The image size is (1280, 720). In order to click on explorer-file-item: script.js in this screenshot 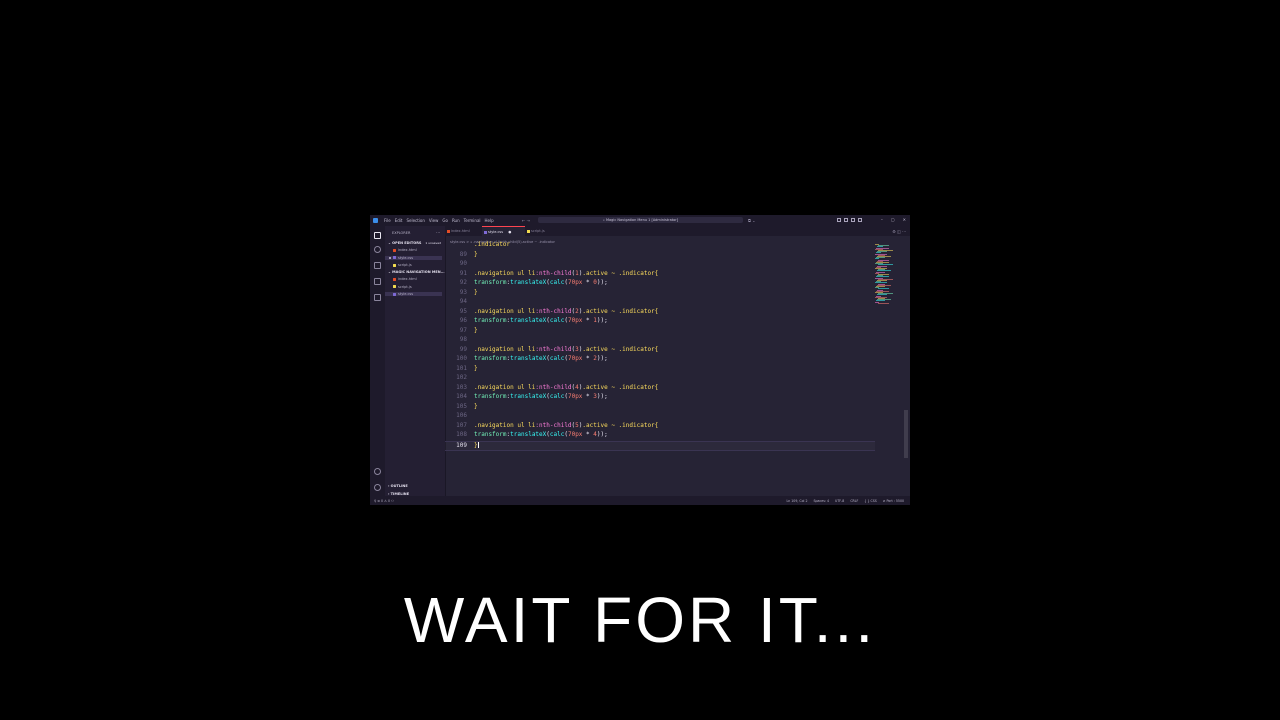, I will do `click(402, 287)`.